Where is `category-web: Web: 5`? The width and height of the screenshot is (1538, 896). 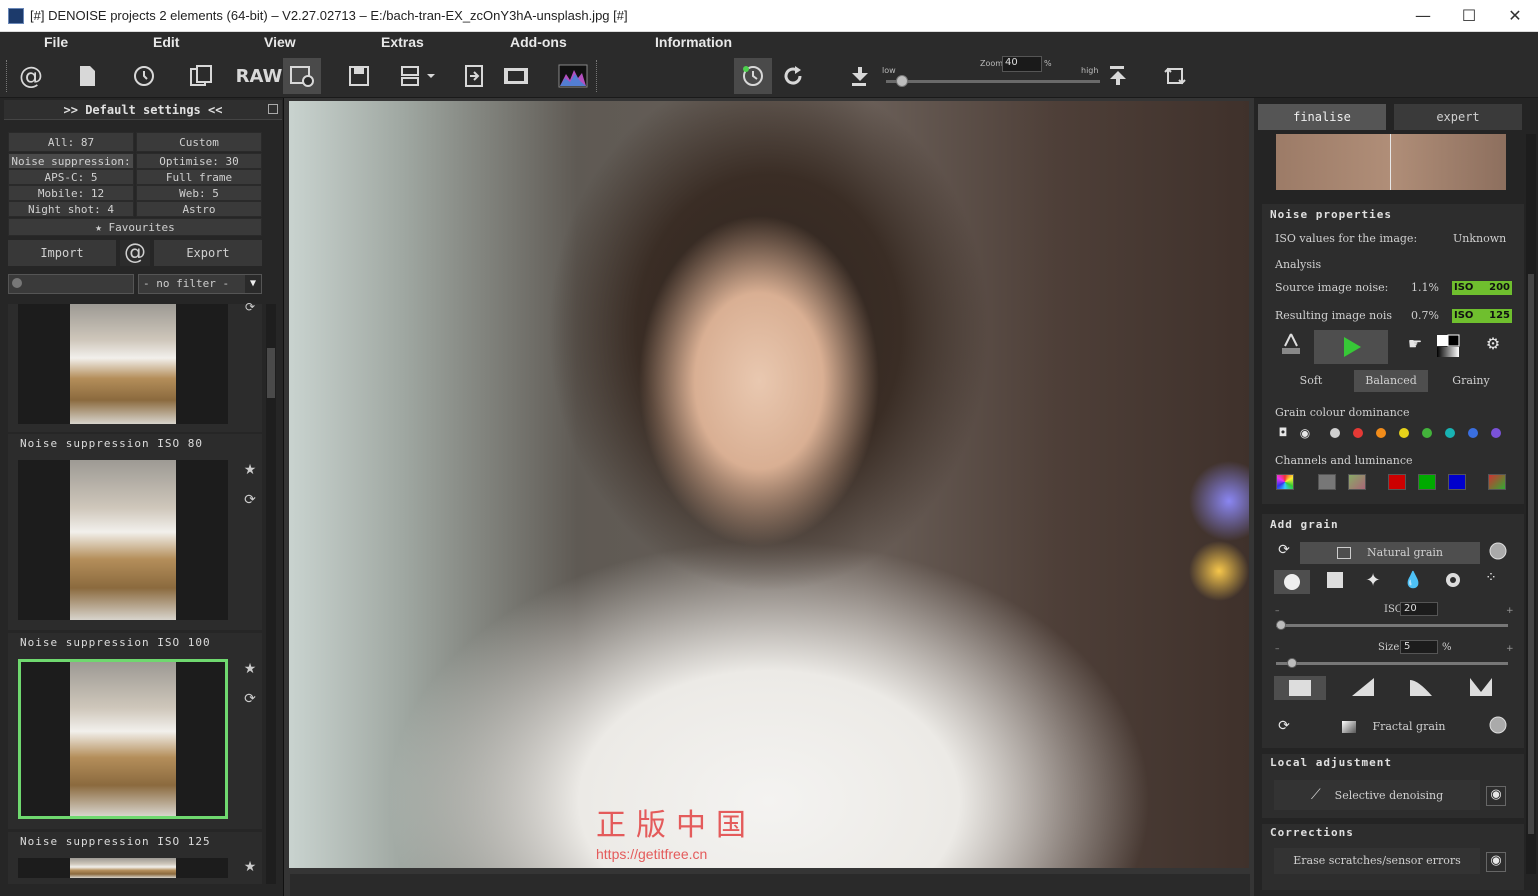
category-web: Web: 5 is located at coordinates (199, 193).